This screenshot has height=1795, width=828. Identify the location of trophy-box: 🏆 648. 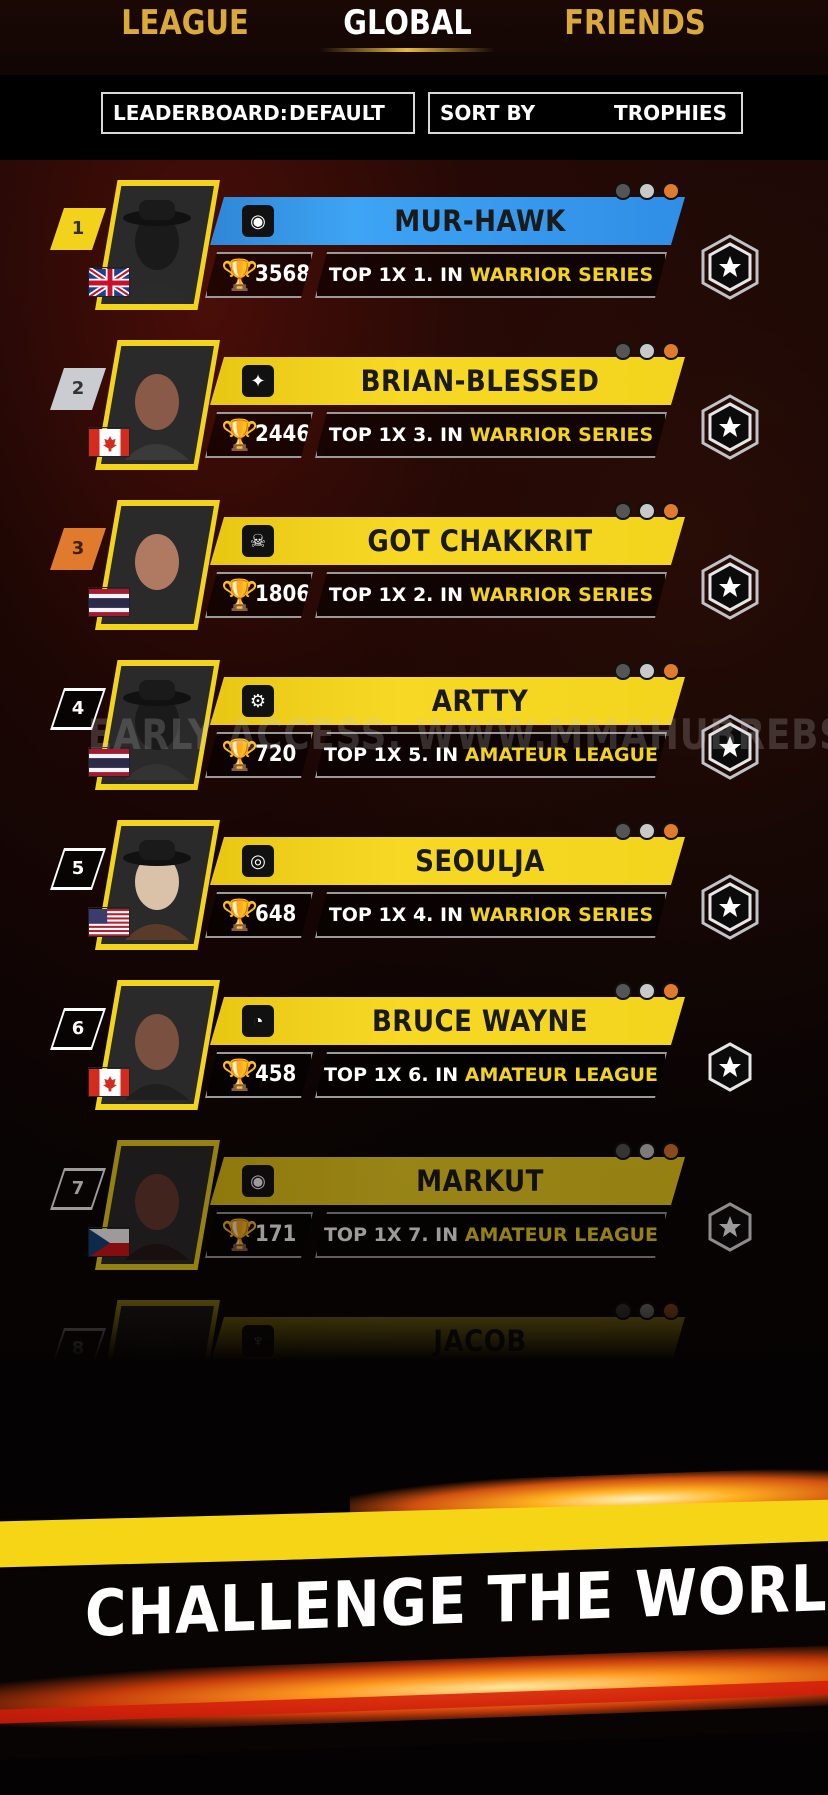
(259, 915).